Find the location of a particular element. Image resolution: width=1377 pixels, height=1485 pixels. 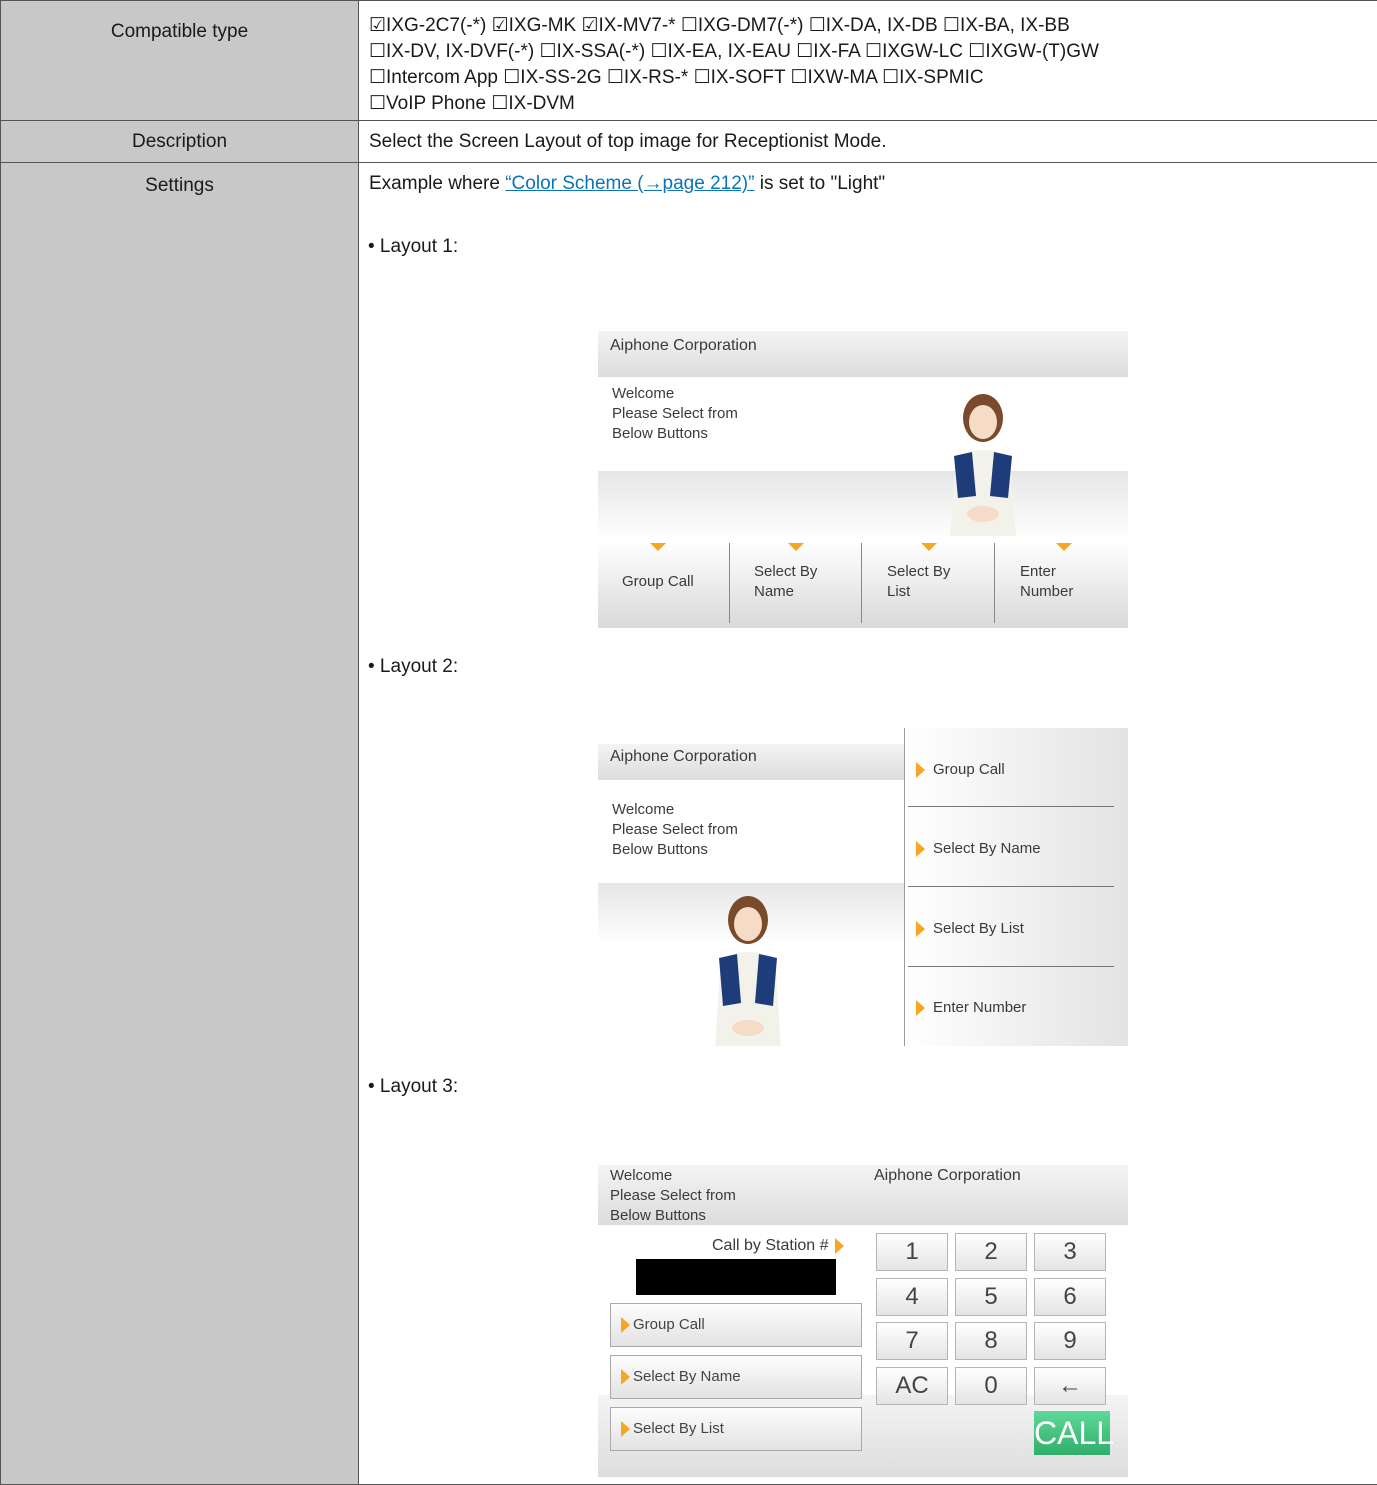

keypad-key: AC is located at coordinates (912, 1386).